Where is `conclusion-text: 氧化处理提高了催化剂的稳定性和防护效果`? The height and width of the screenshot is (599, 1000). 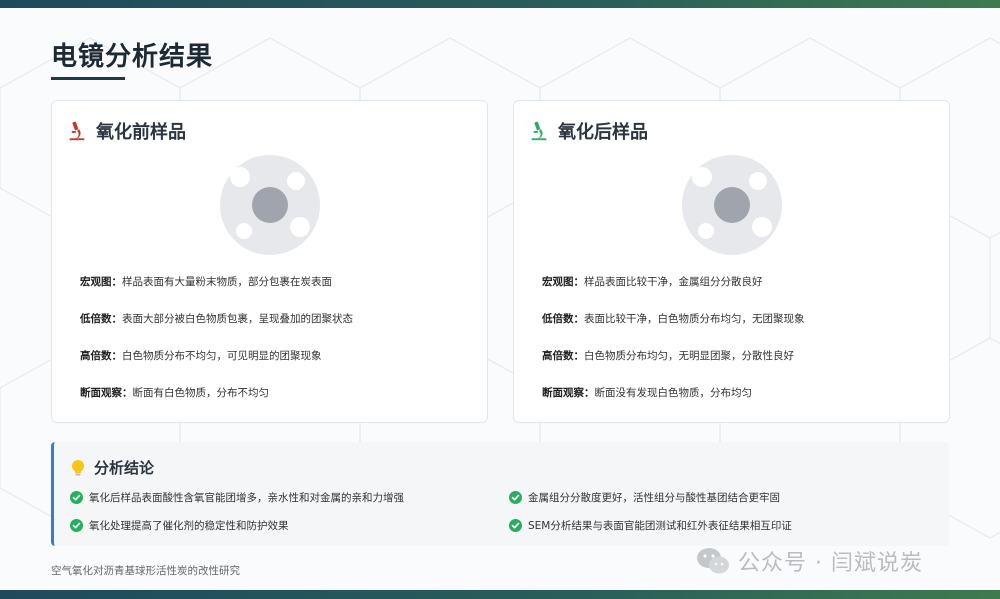
conclusion-text: 氧化处理提高了催化剂的稳定性和防护效果 is located at coordinates (189, 526).